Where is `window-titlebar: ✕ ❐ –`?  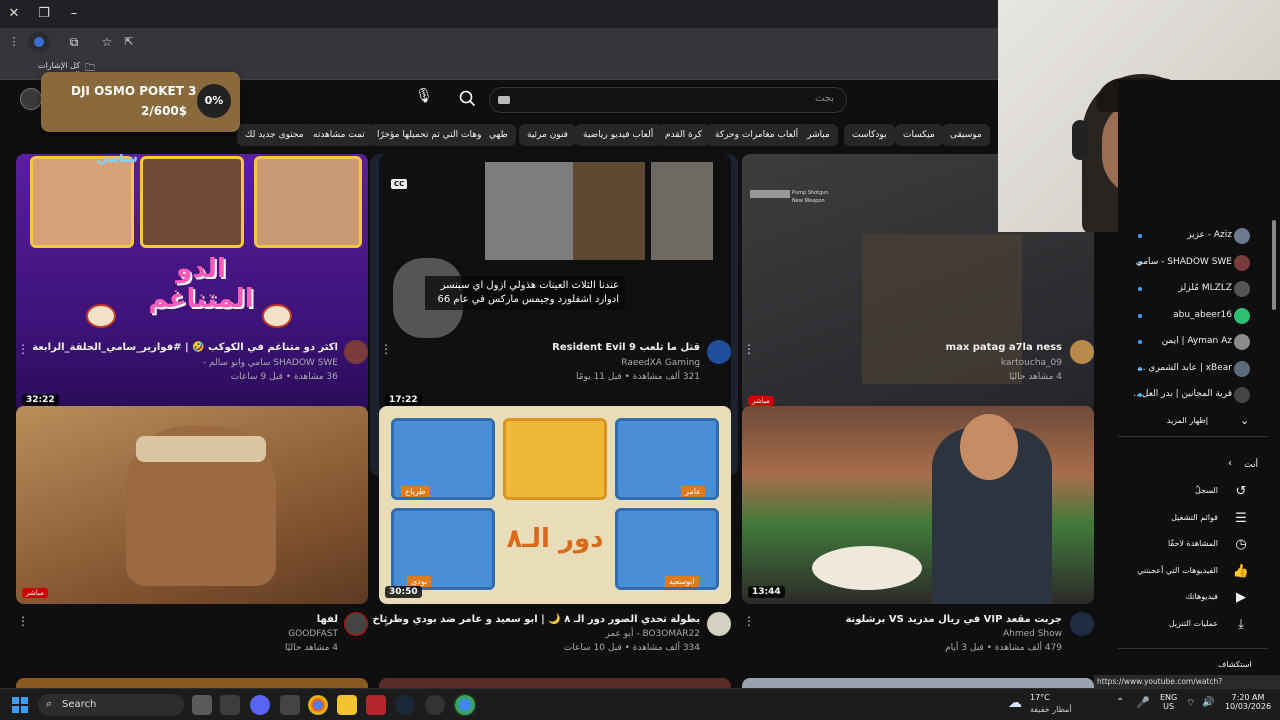 window-titlebar: ✕ ❐ – is located at coordinates (500, 14).